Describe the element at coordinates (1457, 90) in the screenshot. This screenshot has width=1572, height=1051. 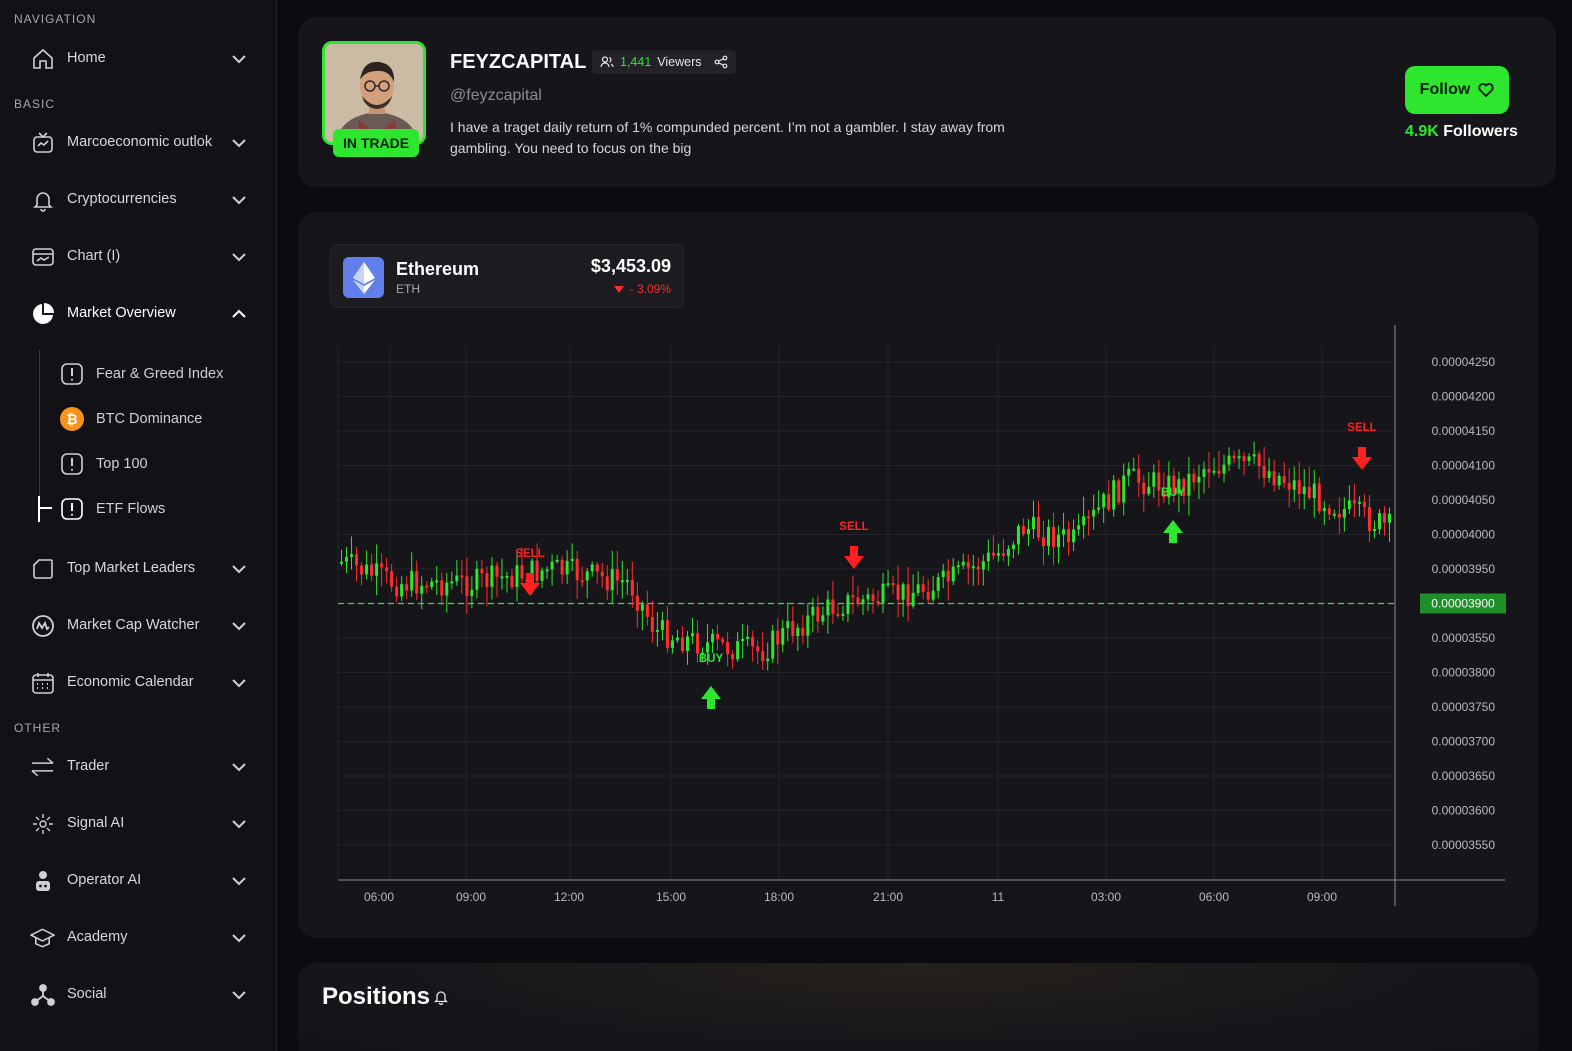
I see `follow-button: Follow` at that location.